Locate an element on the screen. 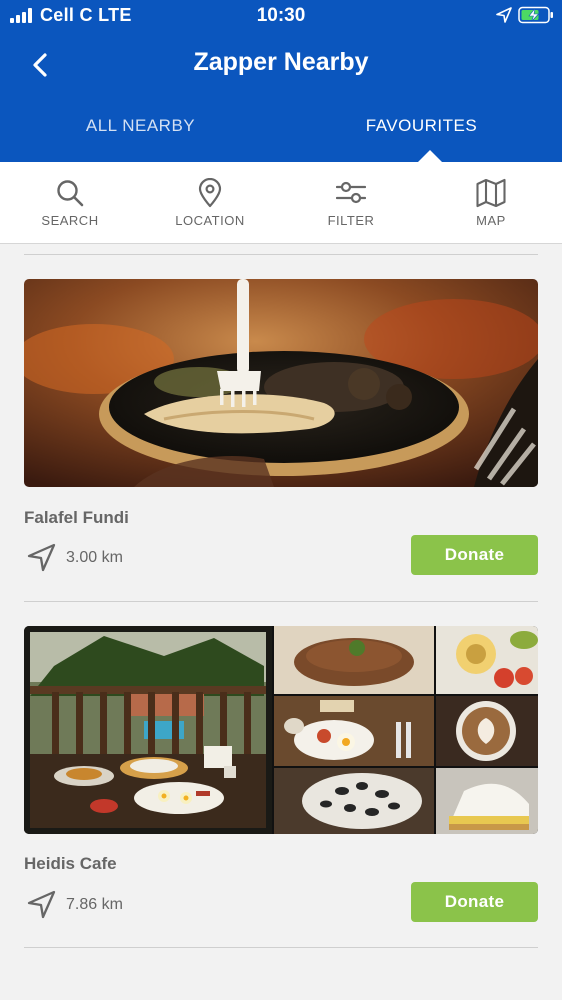  filter-tool-label: FILTER is located at coordinates (351, 220).